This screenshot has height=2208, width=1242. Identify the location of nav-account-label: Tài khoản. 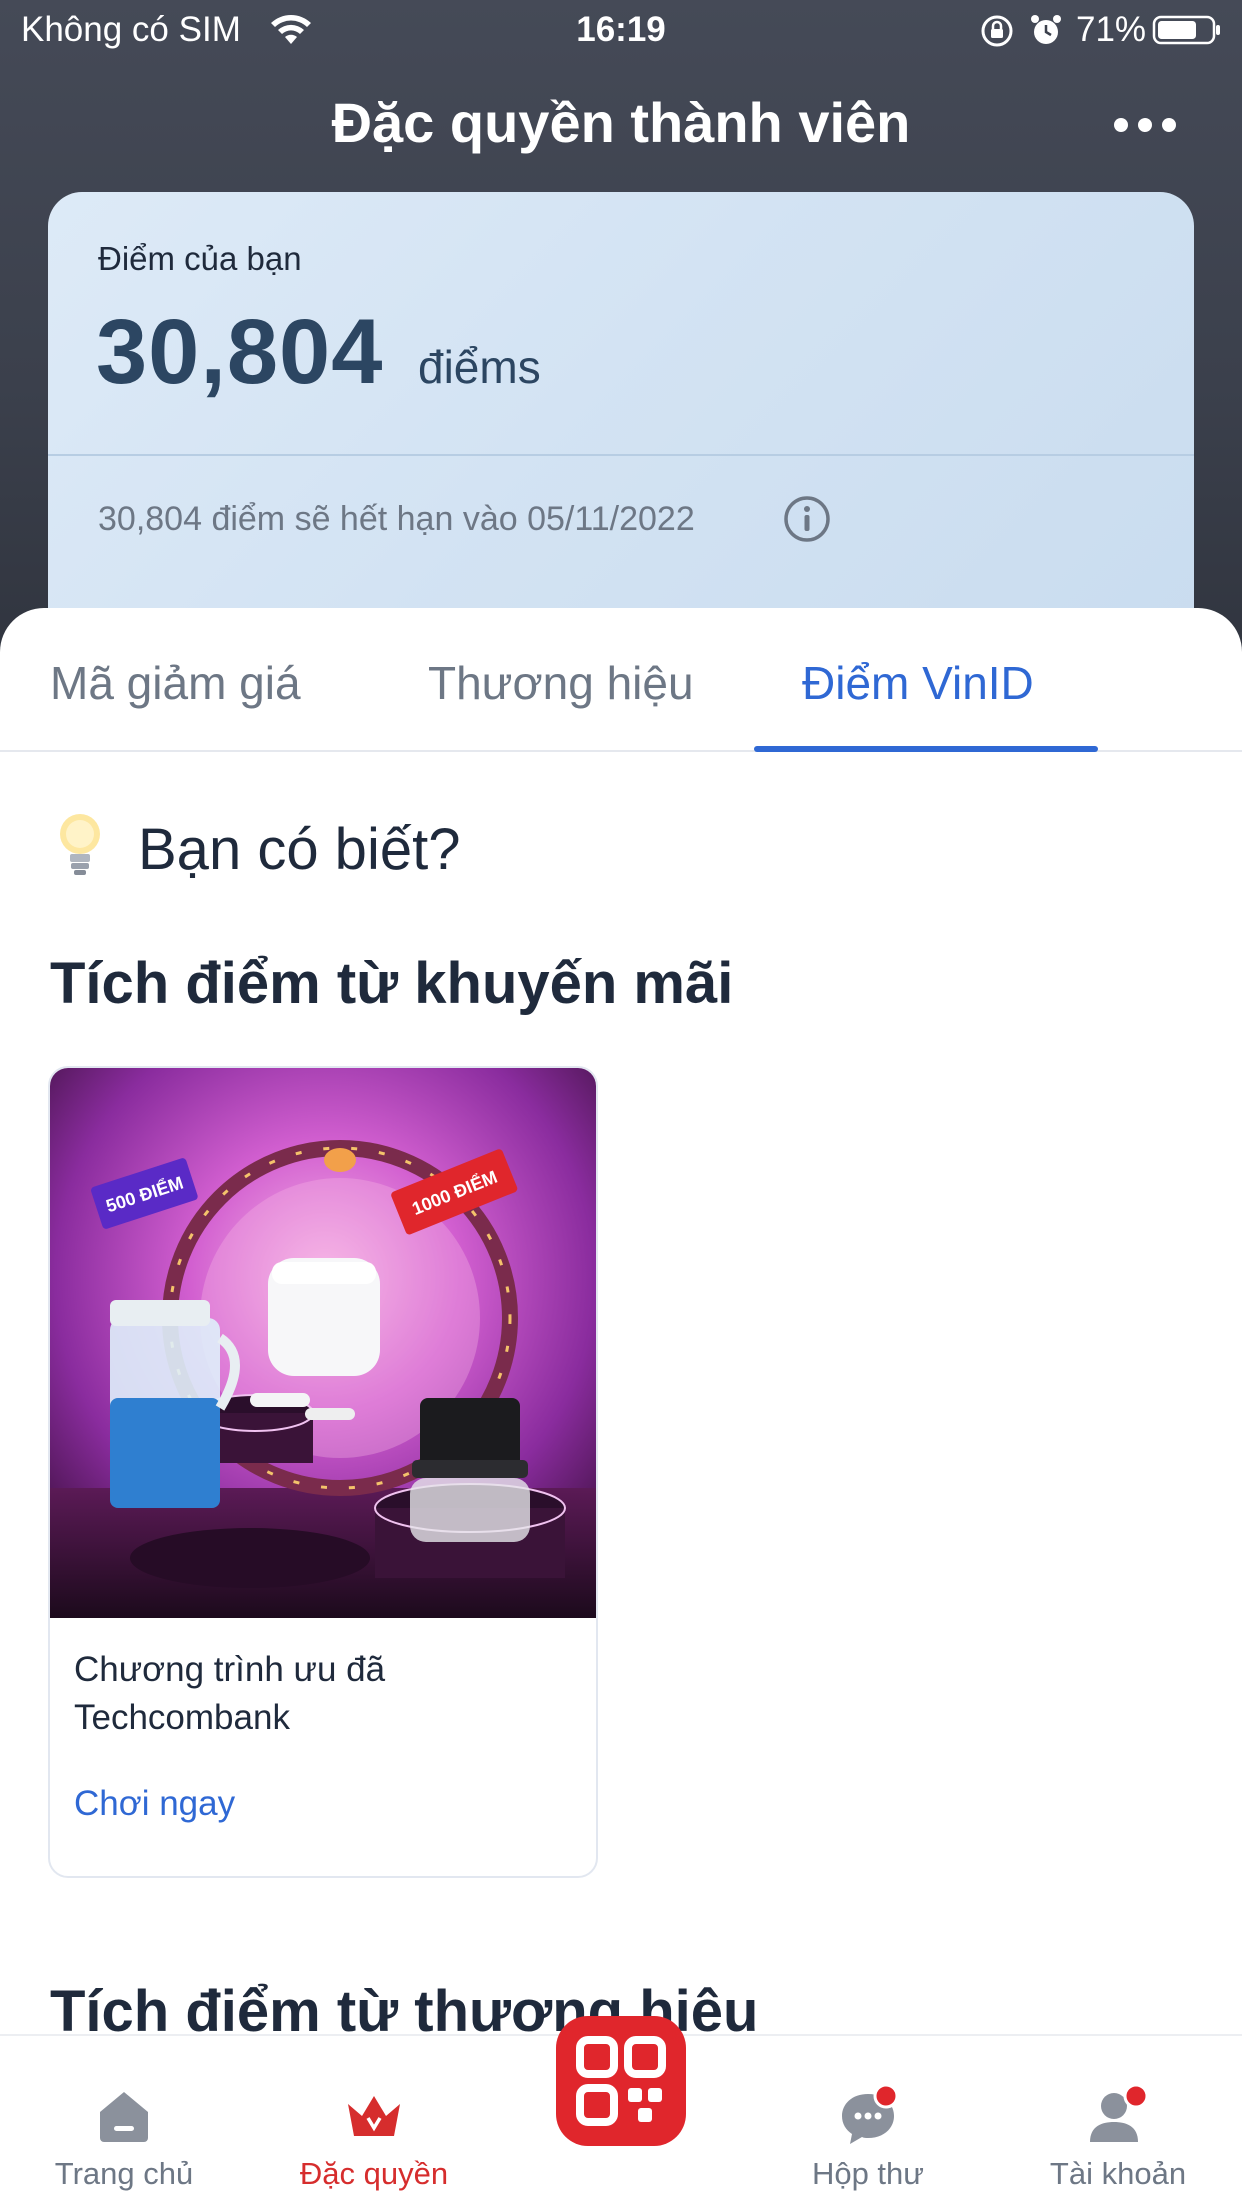
(1118, 2173).